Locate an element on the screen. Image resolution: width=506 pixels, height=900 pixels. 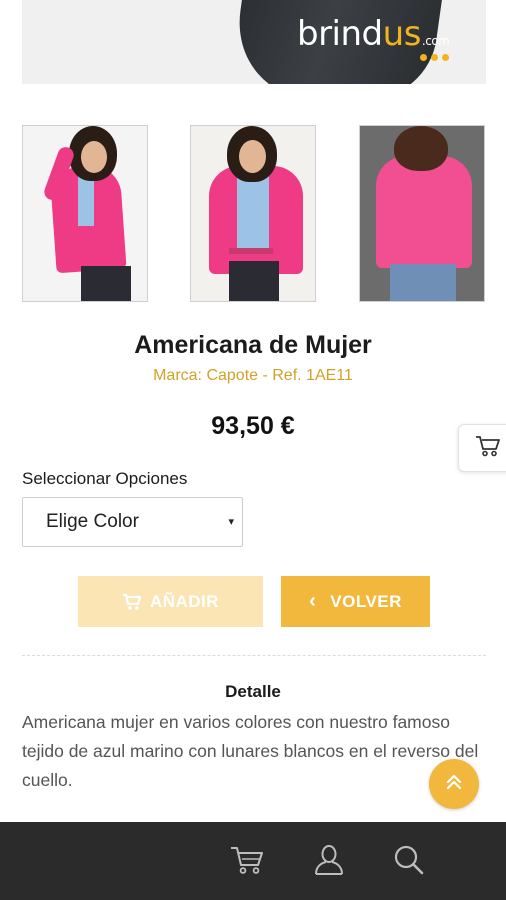
floating-cart-button is located at coordinates (482, 448).